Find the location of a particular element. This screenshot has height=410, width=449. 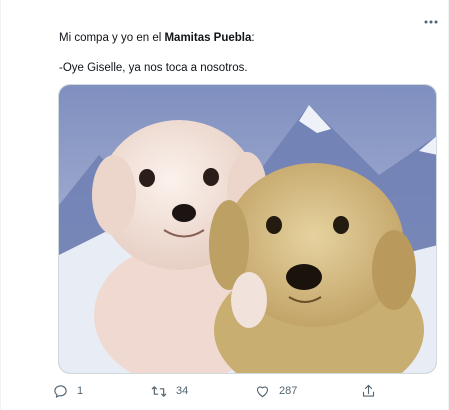

tweet-actions: 1 34 287 is located at coordinates (223, 391).